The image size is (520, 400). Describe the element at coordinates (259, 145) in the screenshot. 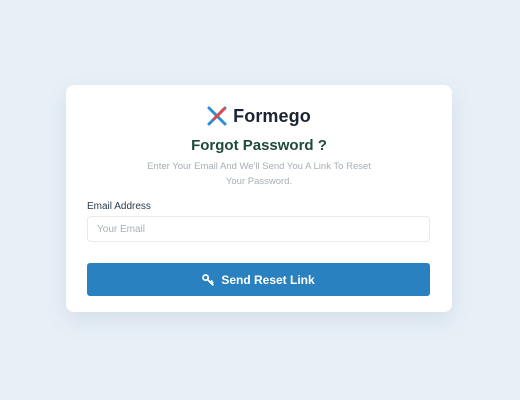

I see `page-title: Forgot Password ?` at that location.